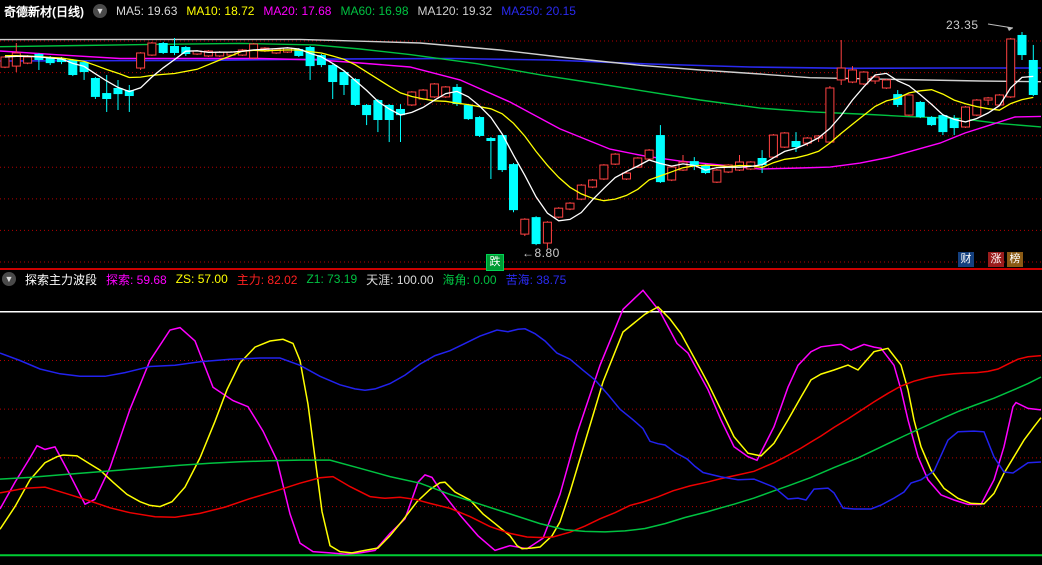  Describe the element at coordinates (495, 262) in the screenshot. I see `fall-badge: 跌` at that location.